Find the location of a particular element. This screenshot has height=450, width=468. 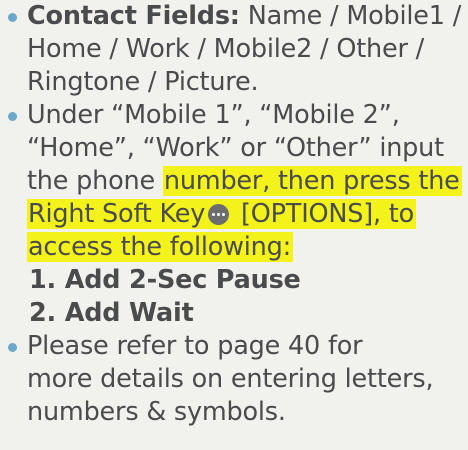

phone-input-line-4: Right Soft Key [OPTIONS], to is located at coordinates (222, 214).